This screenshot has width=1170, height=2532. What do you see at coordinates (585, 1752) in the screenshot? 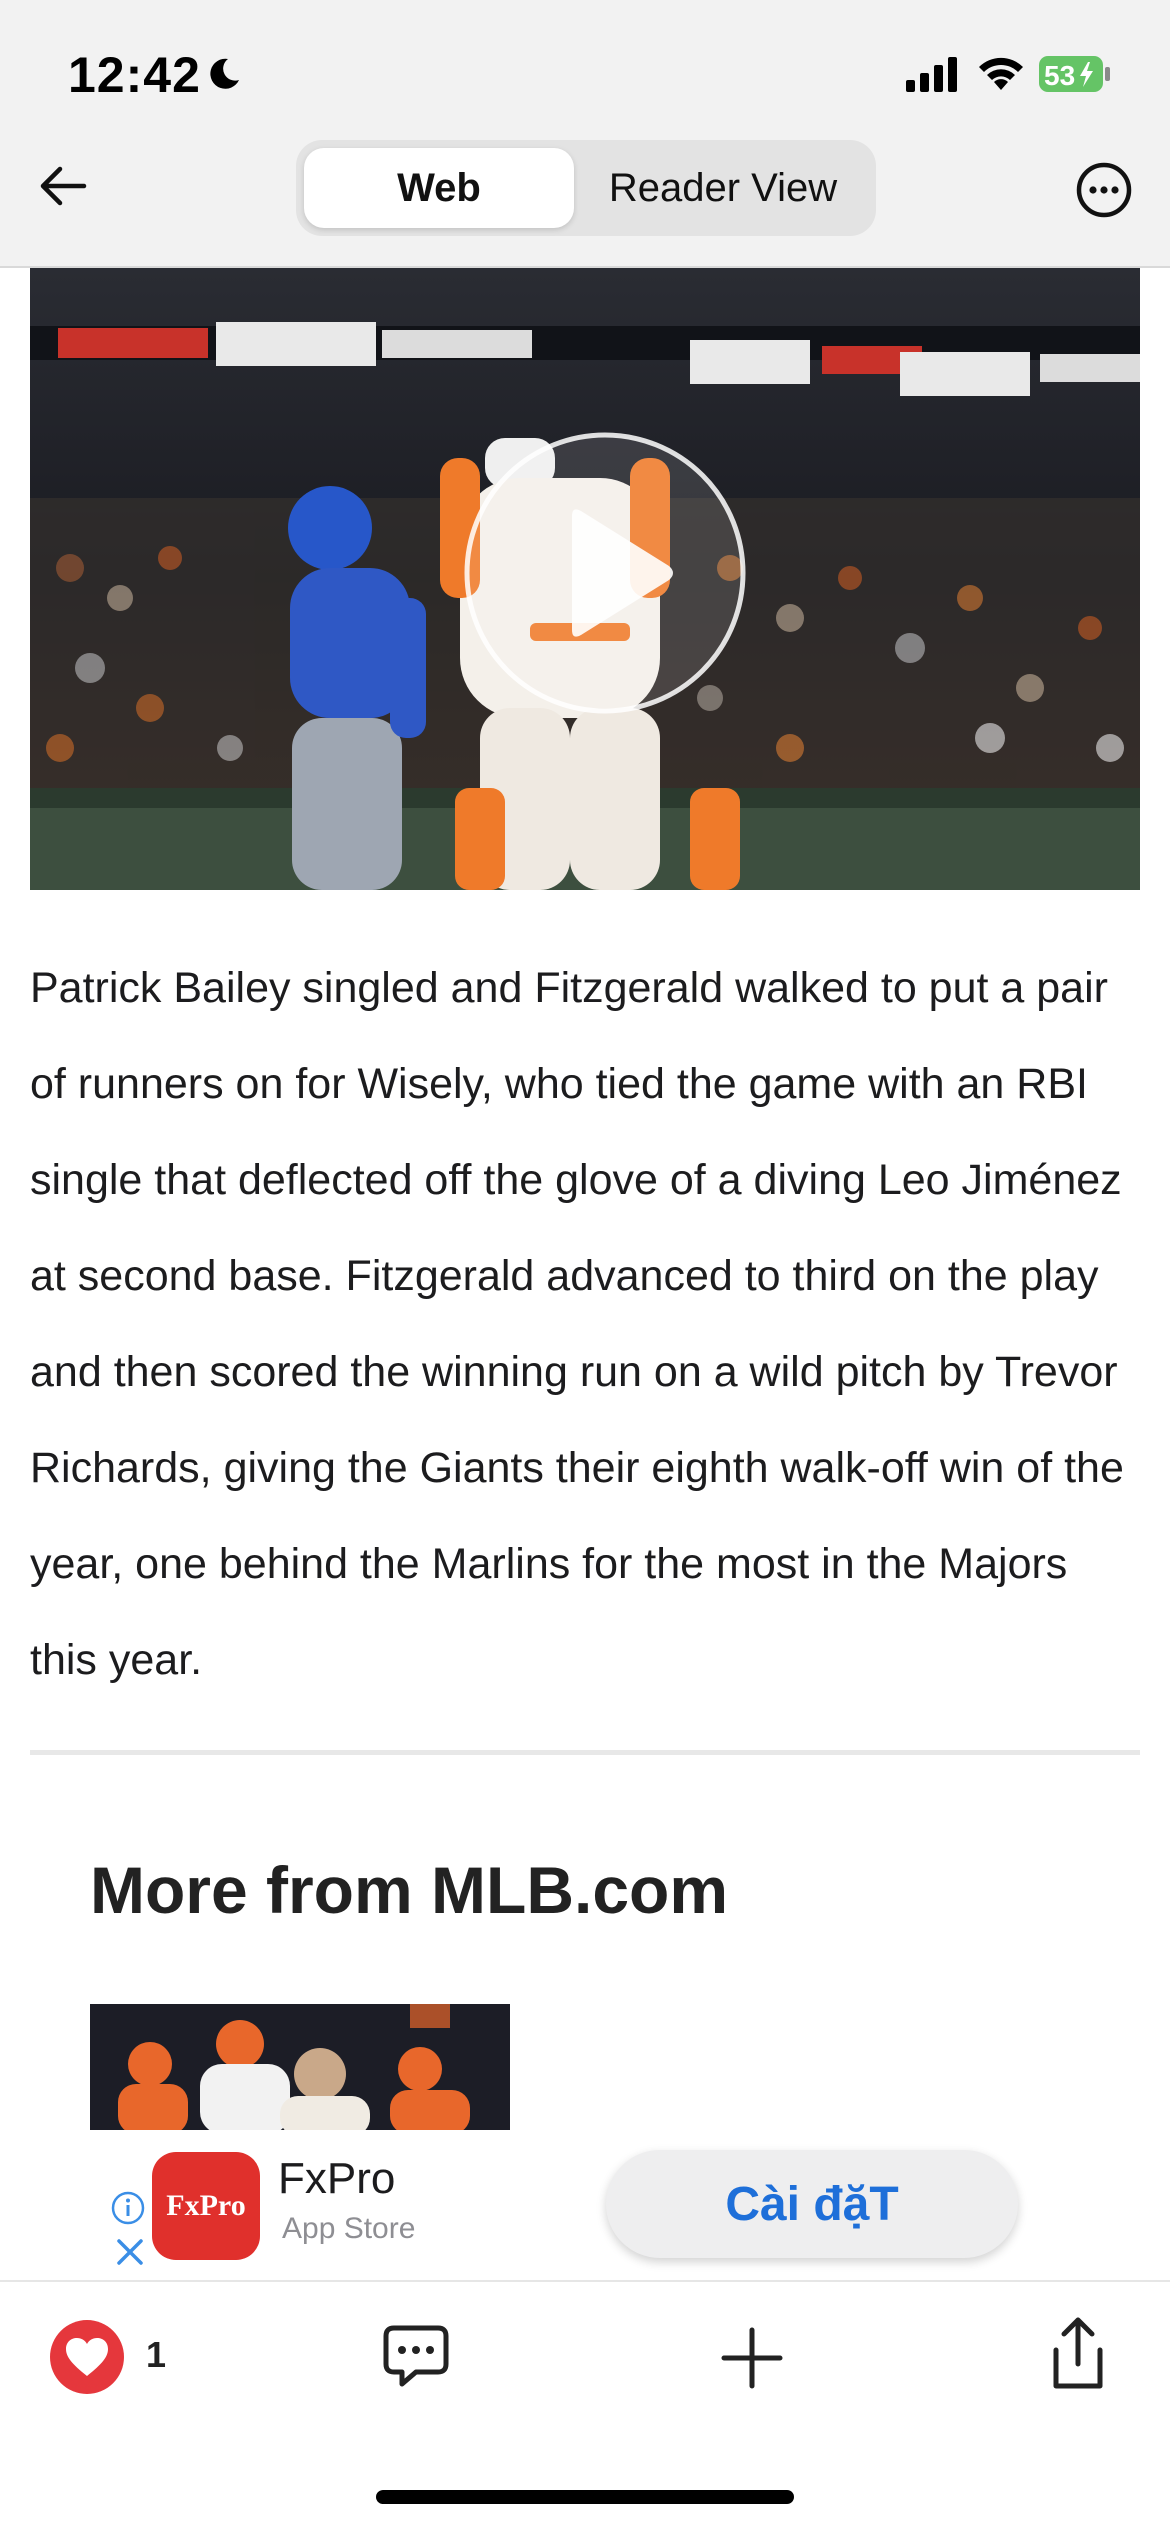
I see `section-divider` at bounding box center [585, 1752].